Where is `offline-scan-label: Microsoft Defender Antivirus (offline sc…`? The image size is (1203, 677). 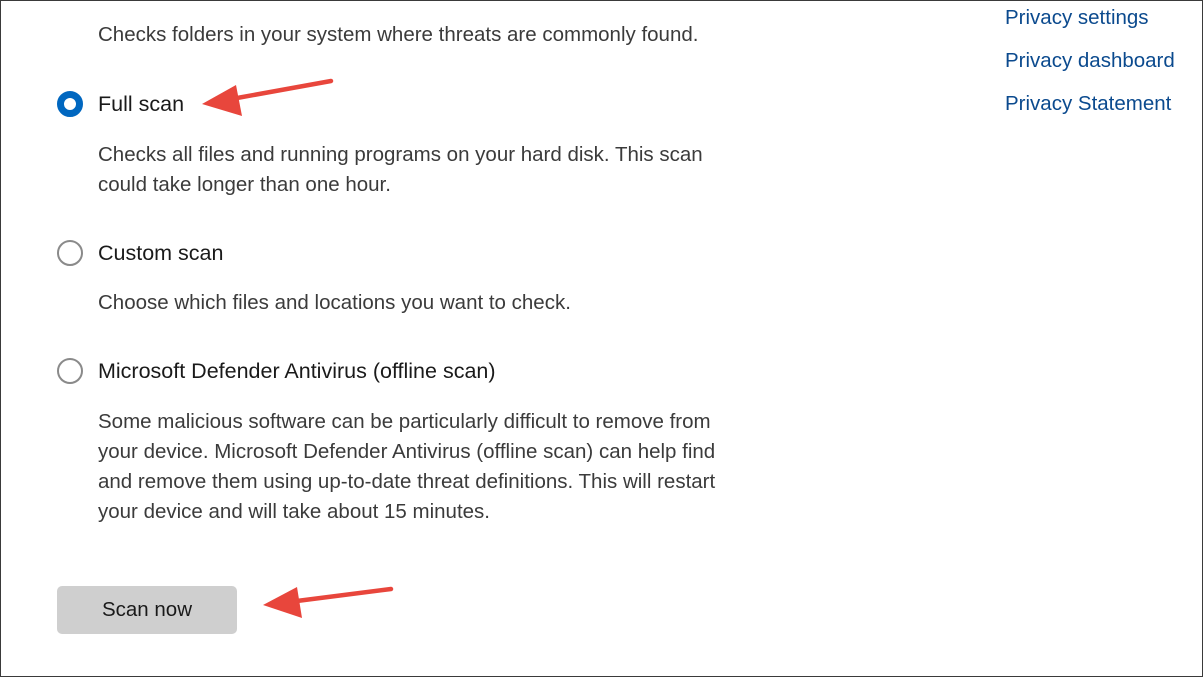
offline-scan-label: Microsoft Defender Antivirus (offline sc… is located at coordinates (297, 370).